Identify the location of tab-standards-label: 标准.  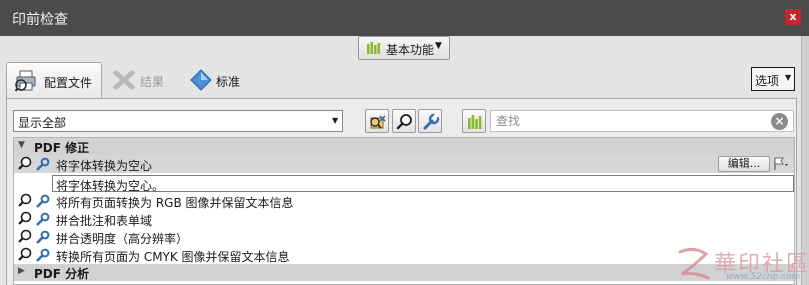
(228, 82).